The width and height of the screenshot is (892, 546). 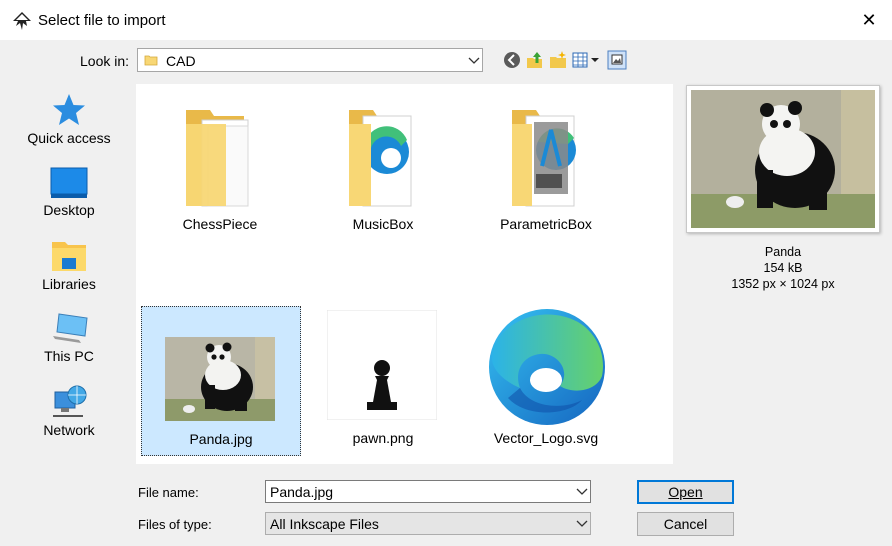 What do you see at coordinates (69, 182) in the screenshot?
I see `desktop-icon` at bounding box center [69, 182].